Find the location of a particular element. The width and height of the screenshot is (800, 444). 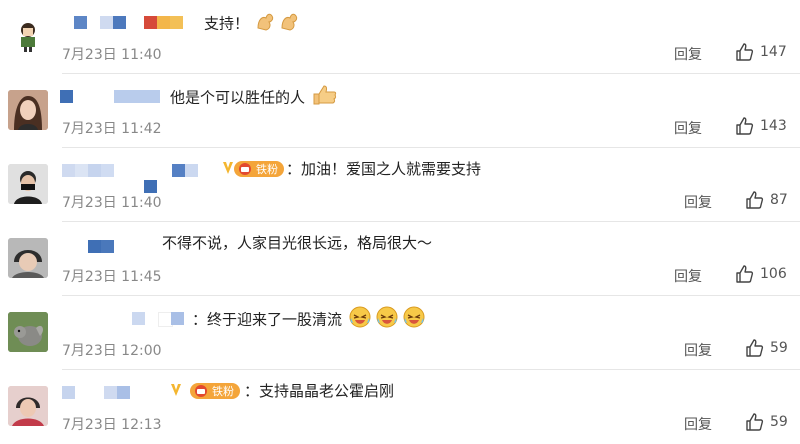

comment-text: 他是个可以胜任的人 is located at coordinates (254, 98).